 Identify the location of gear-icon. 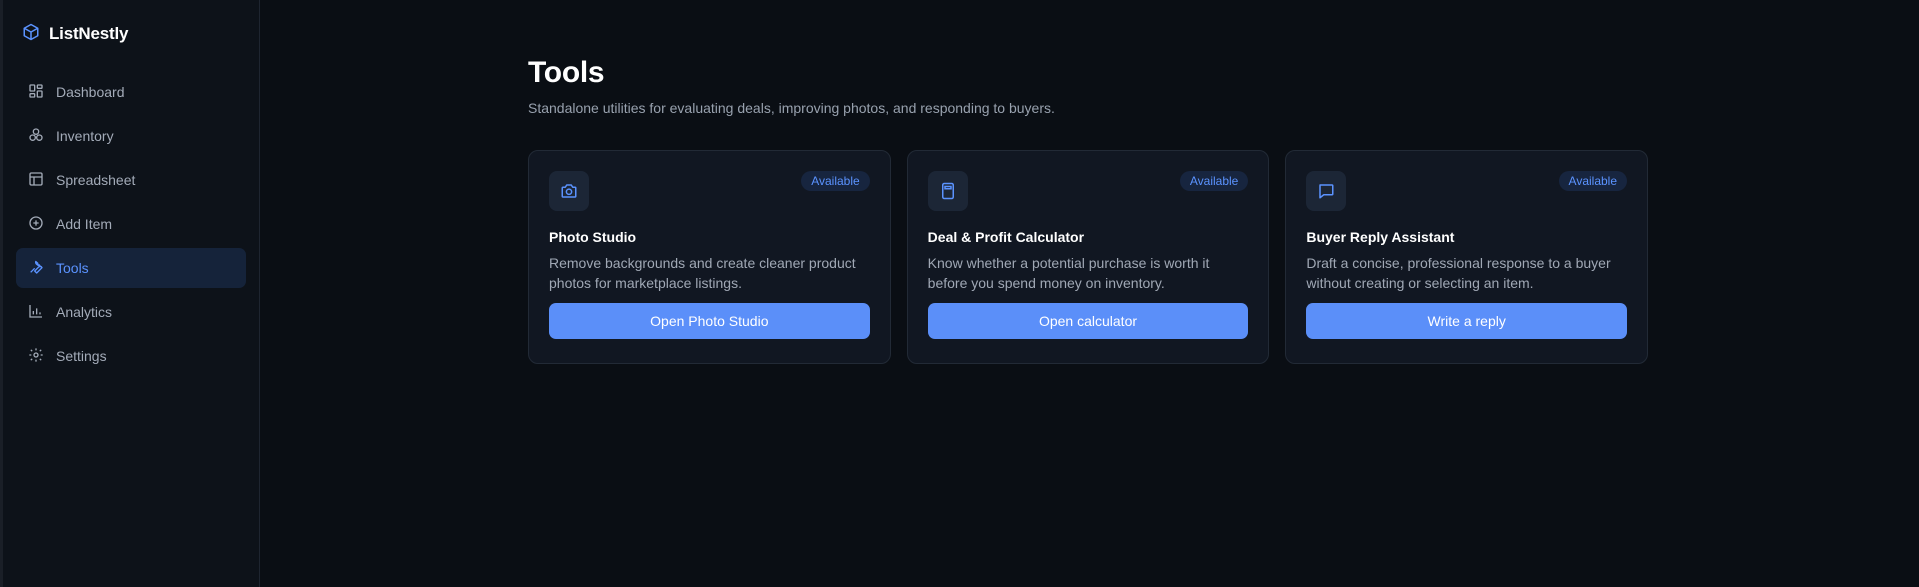
(36, 356).